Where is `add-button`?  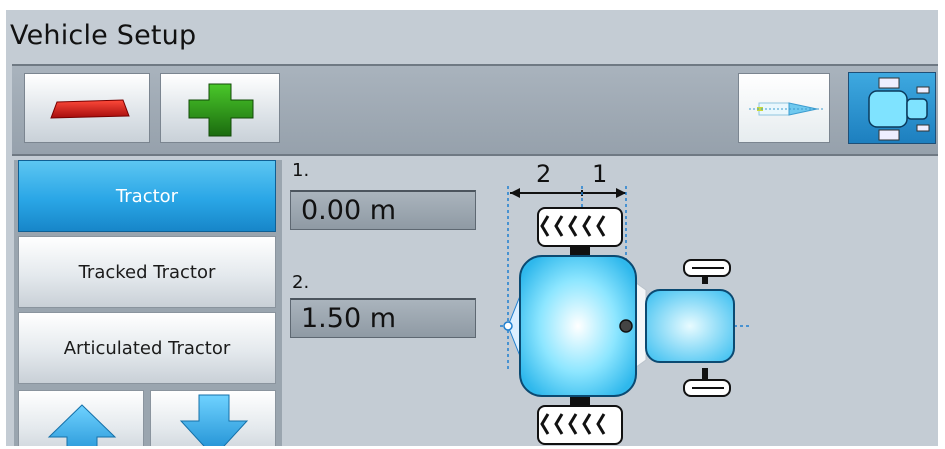 add-button is located at coordinates (220, 108).